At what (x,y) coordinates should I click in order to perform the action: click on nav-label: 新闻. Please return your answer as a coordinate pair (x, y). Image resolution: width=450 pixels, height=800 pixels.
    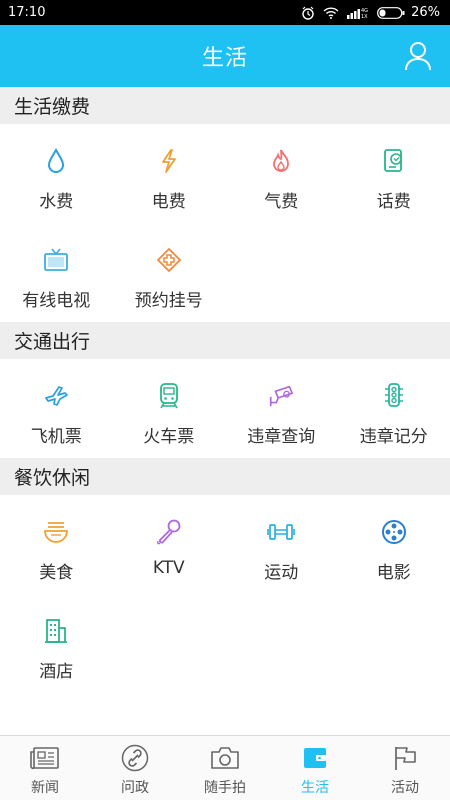
    Looking at the image, I should click on (45, 788).